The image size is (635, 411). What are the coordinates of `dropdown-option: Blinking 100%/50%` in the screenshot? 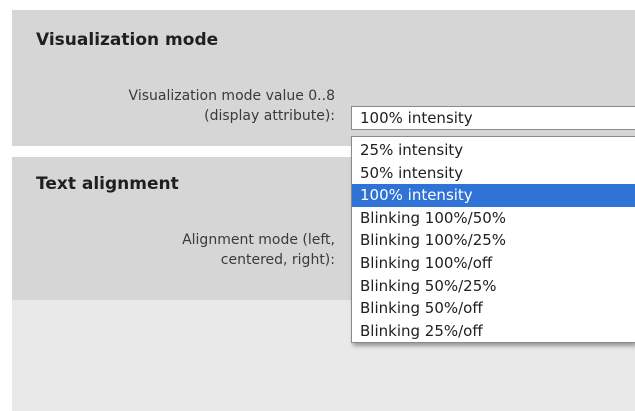 It's located at (493, 218).